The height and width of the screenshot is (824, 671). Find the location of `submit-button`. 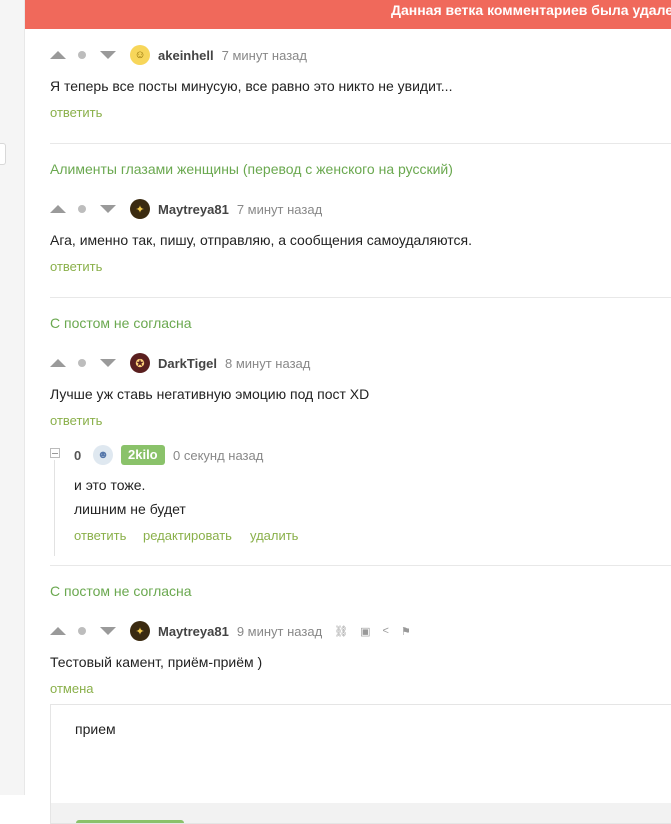

submit-button is located at coordinates (130, 821).